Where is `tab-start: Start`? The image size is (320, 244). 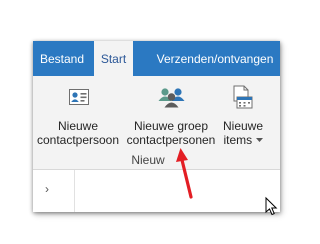
tab-start: Start is located at coordinates (113, 58).